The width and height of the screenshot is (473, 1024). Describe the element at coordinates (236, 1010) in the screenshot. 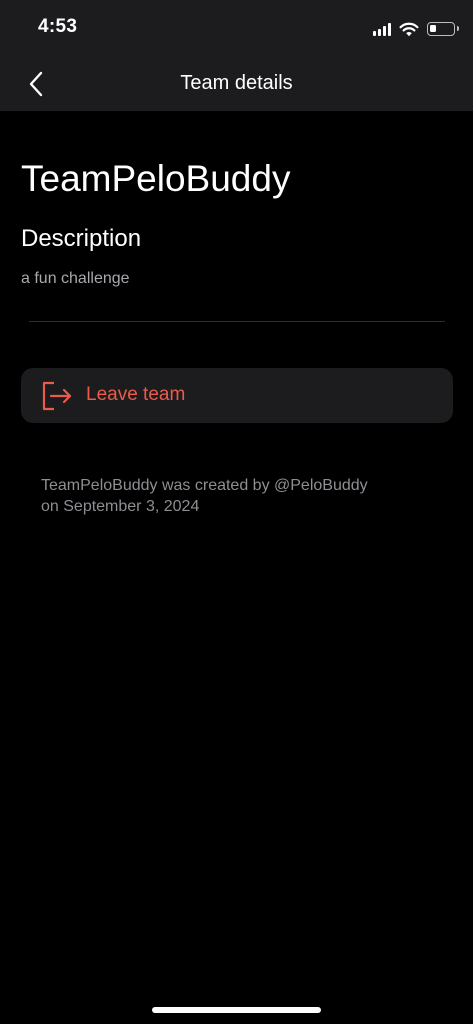

I see `home-indicator` at that location.